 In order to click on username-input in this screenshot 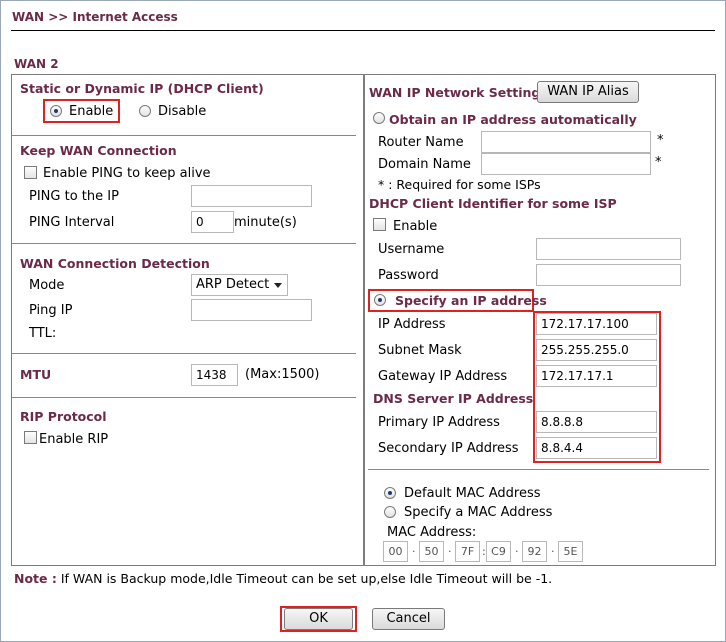, I will do `click(608, 249)`.